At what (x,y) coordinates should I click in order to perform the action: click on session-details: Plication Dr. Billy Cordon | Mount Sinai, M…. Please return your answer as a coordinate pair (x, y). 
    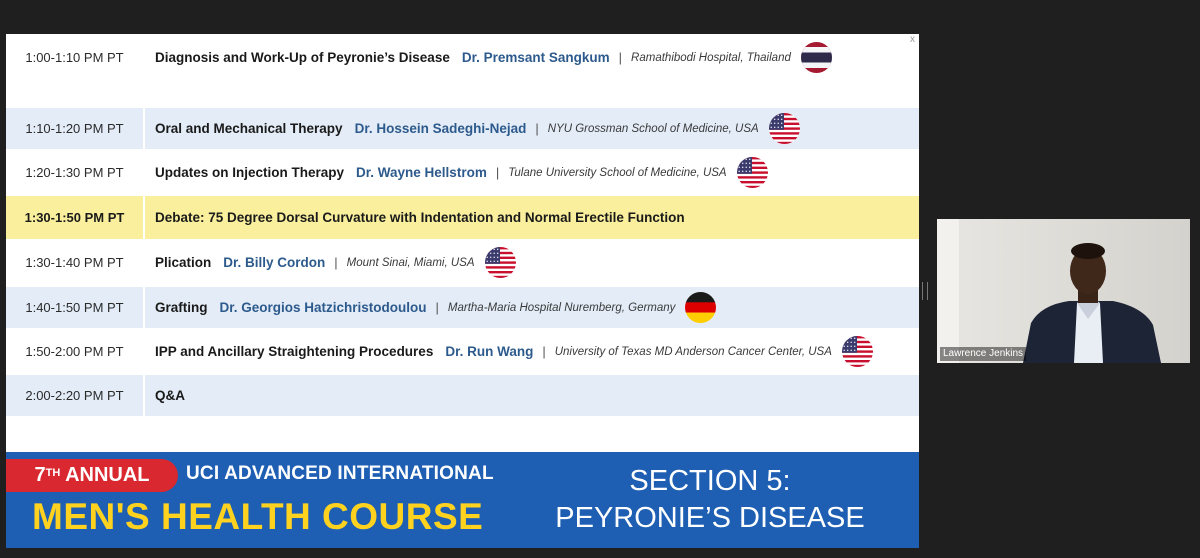
    Looking at the image, I should click on (532, 262).